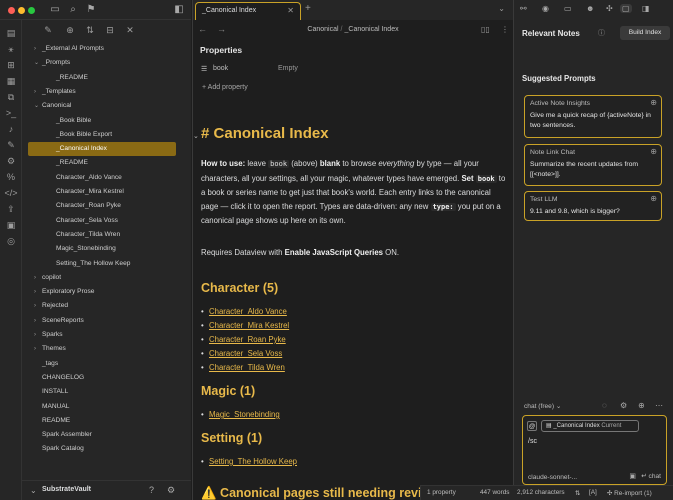 The width and height of the screenshot is (673, 500). I want to click on tree-folder: › _Templates, so click(104, 92).